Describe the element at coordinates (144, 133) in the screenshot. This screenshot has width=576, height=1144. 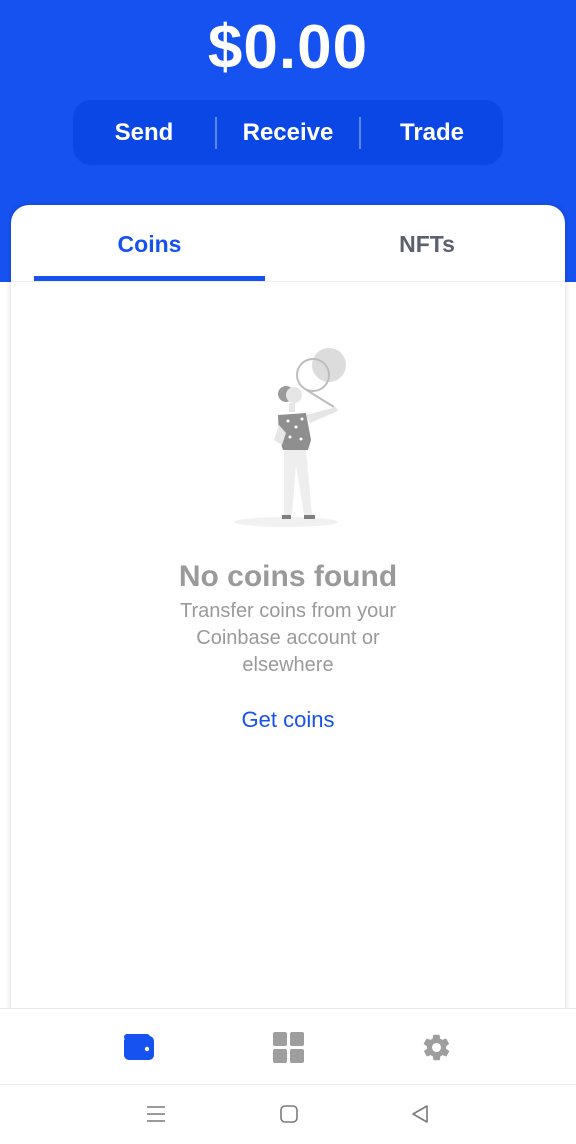
I see `send-button: Send` at that location.